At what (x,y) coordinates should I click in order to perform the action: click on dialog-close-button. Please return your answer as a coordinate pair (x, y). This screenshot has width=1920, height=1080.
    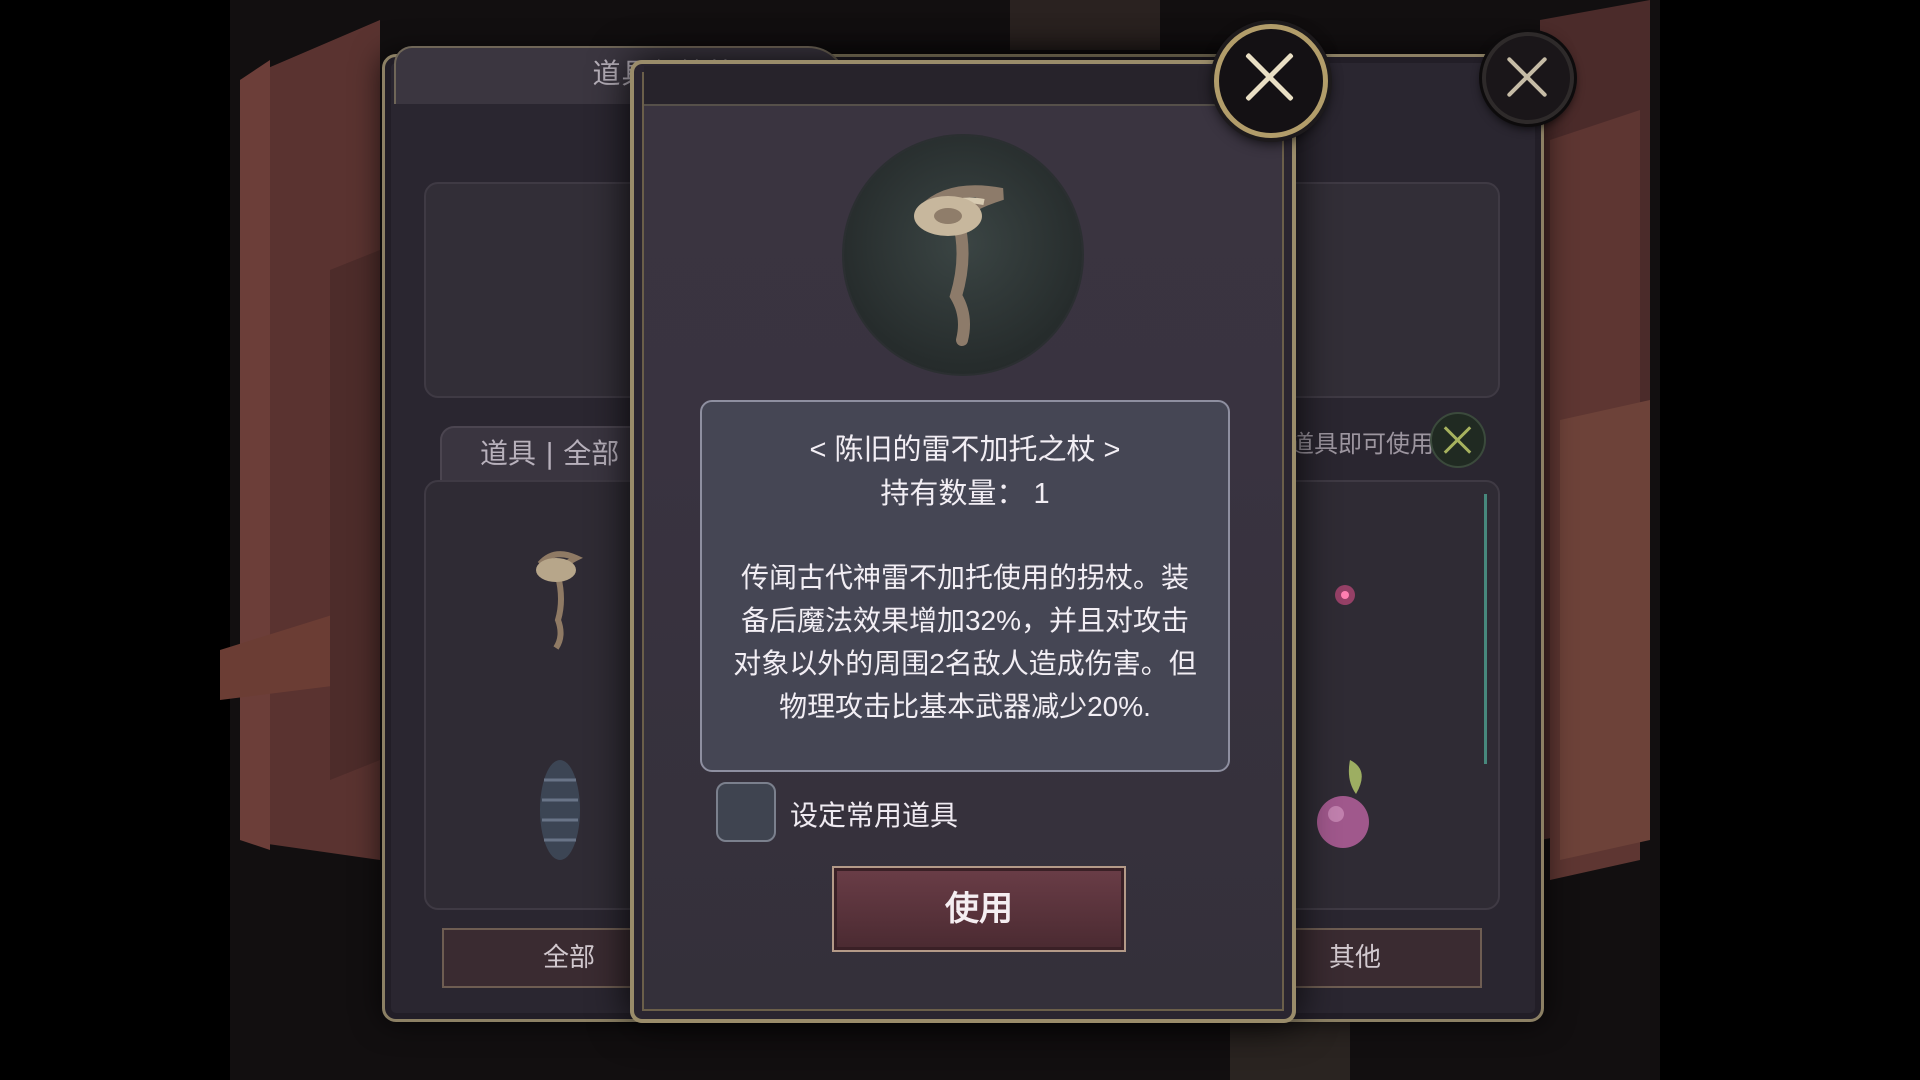
    Looking at the image, I should click on (1271, 81).